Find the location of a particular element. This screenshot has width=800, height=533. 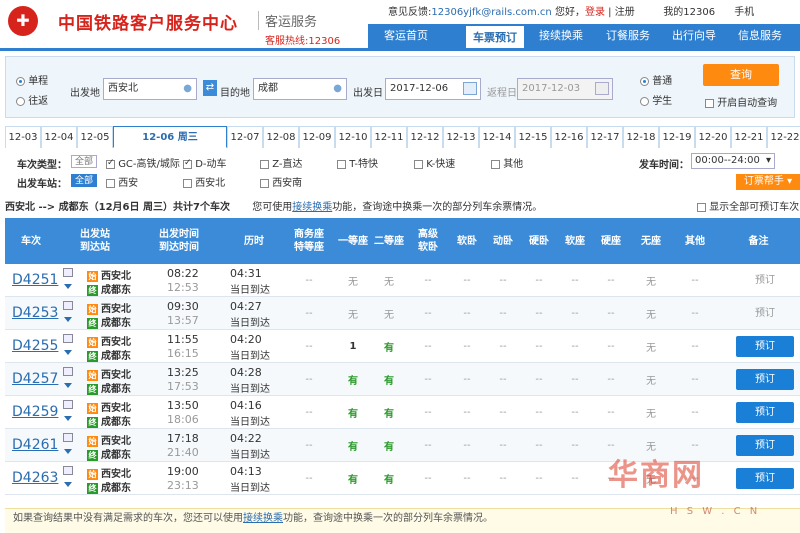

booking-helper-button: 订票帮手 ▾ is located at coordinates (768, 182).